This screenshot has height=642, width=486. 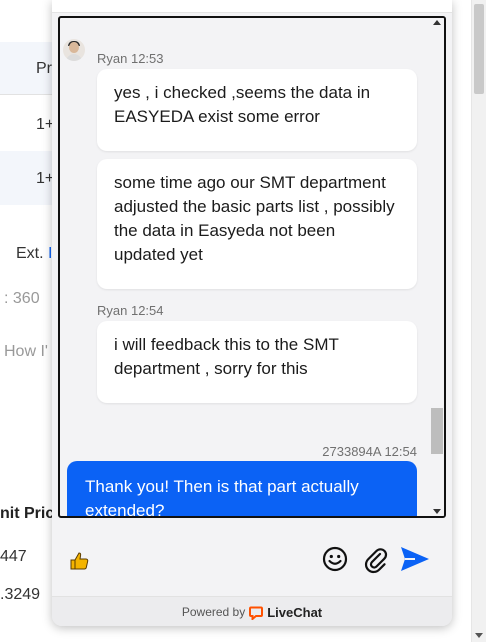 What do you see at coordinates (20, 594) in the screenshot?
I see `unit-price-2: .3249` at bounding box center [20, 594].